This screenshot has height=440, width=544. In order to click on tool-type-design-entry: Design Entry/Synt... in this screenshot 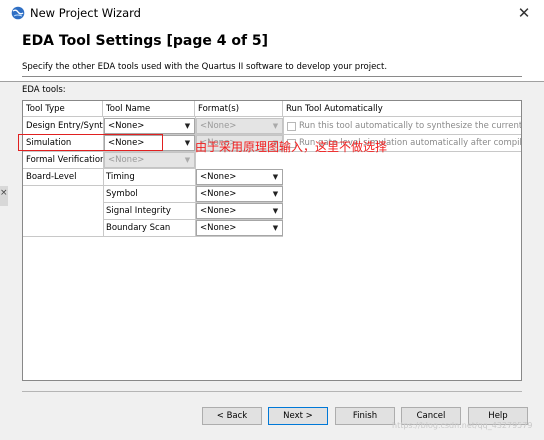, I will do `click(63, 126)`.